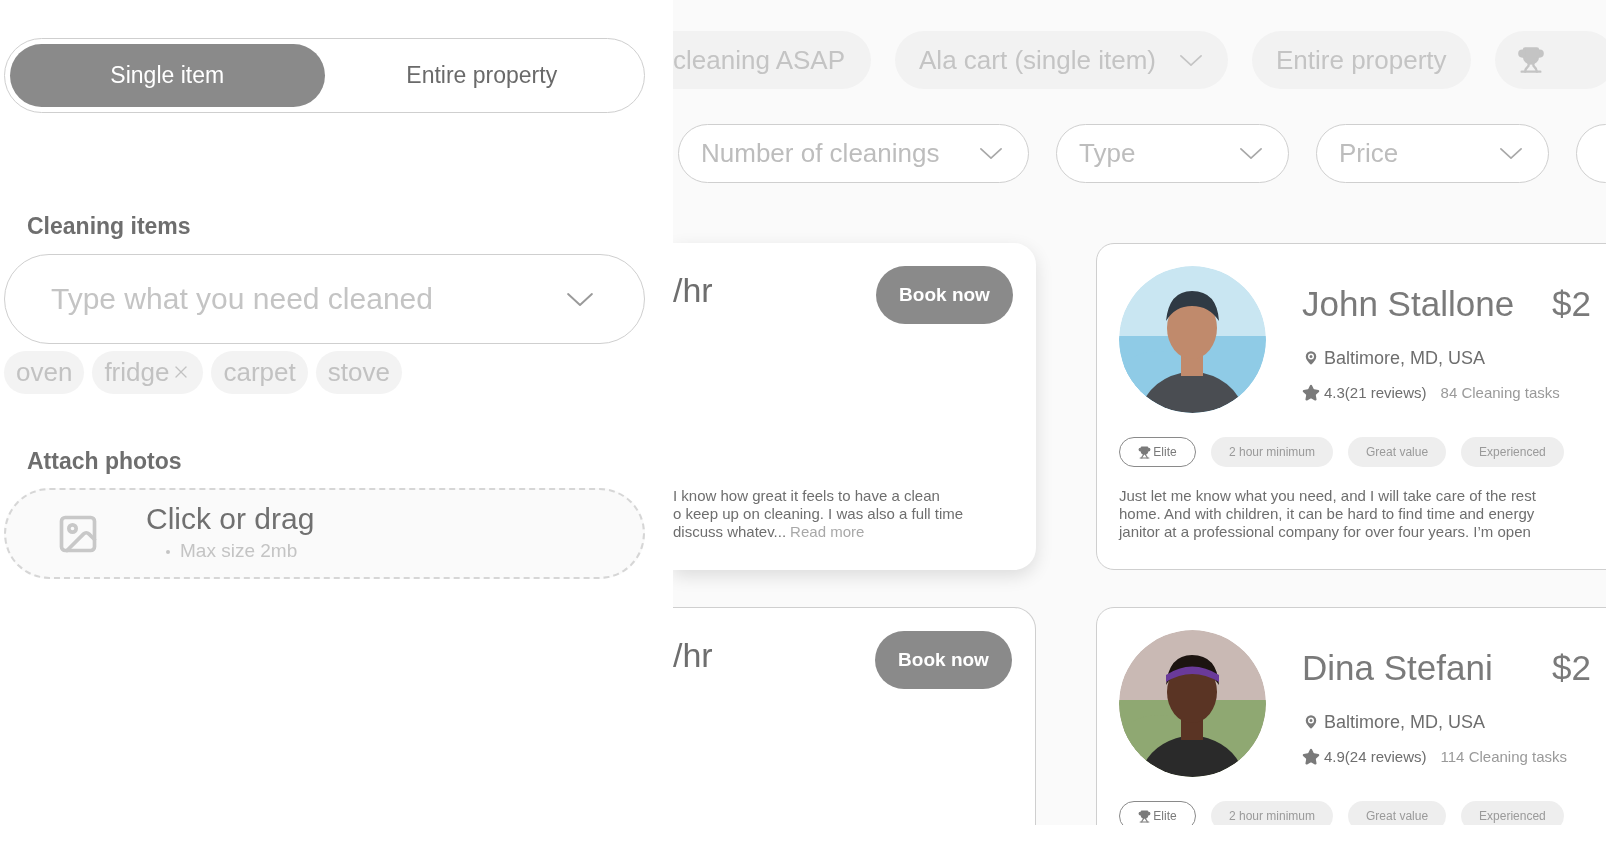 Image resolution: width=1606 pixels, height=849 pixels. What do you see at coordinates (167, 75) in the screenshot?
I see `scope-tab: Single item` at bounding box center [167, 75].